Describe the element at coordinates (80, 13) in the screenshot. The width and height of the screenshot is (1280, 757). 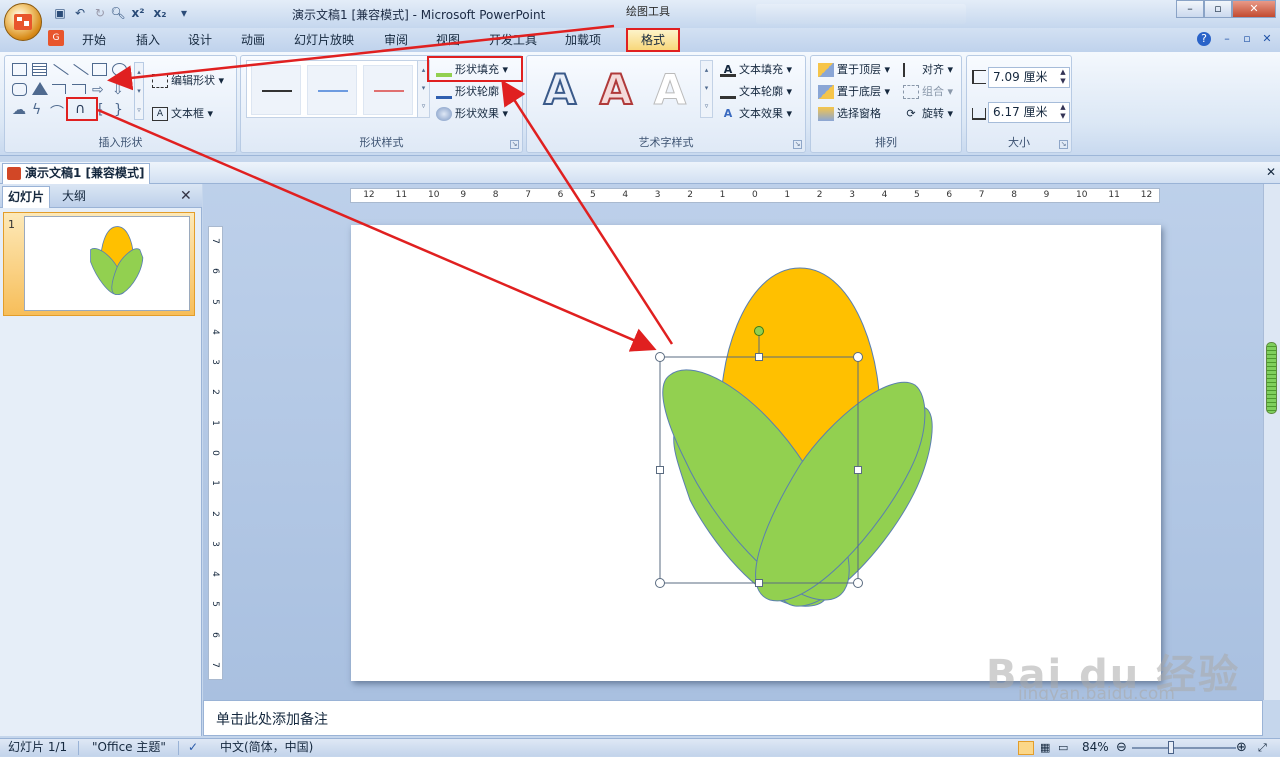
I see `undo-icon: ↶` at that location.